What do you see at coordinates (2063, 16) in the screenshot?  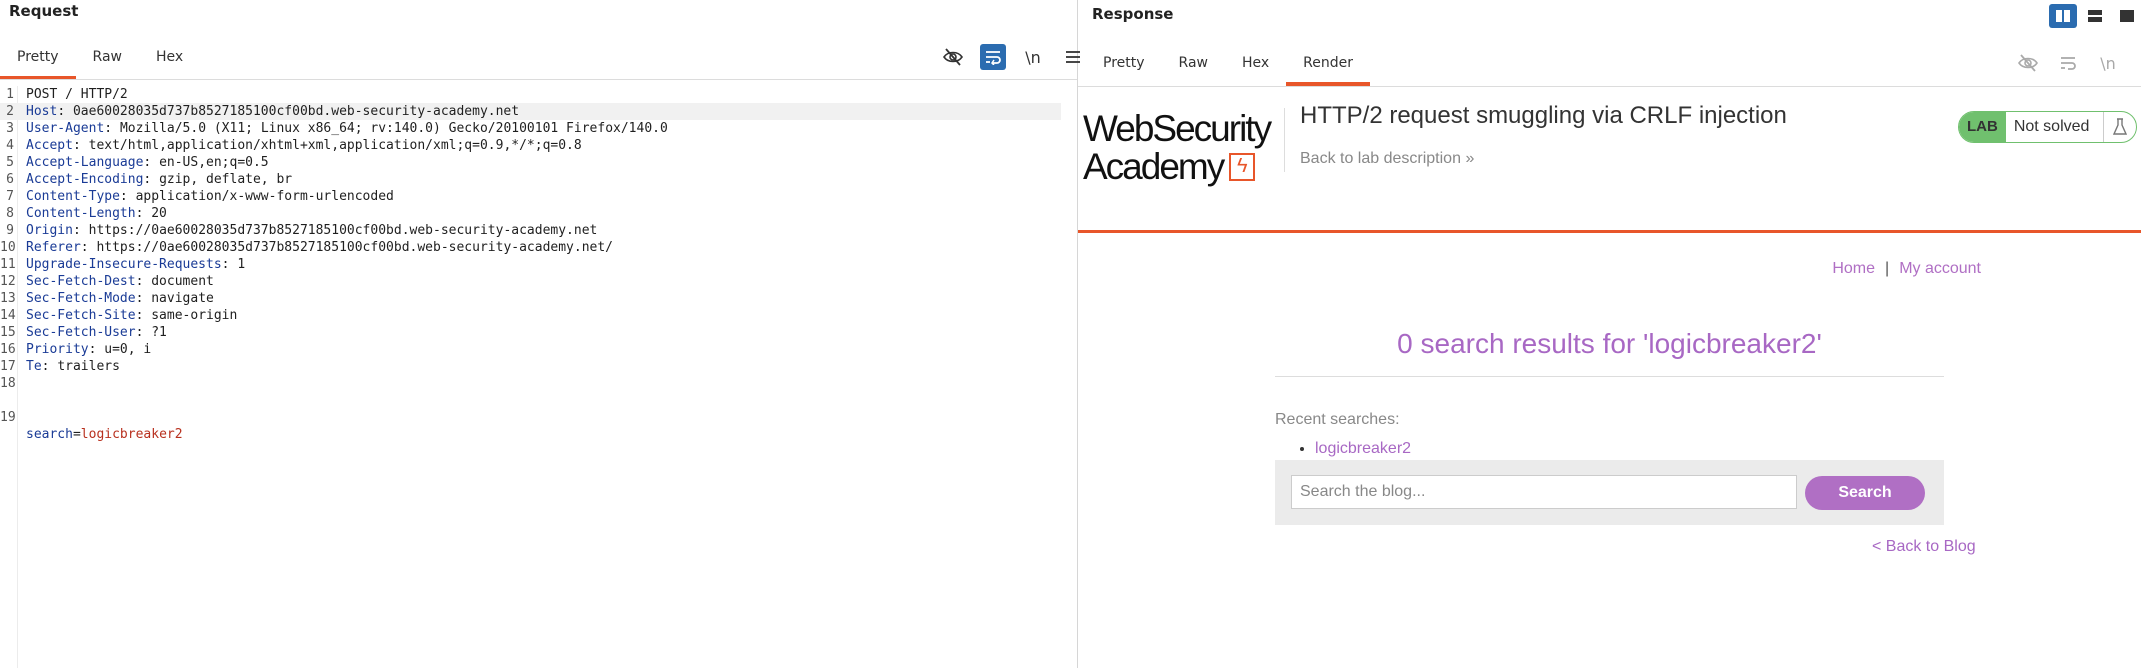 I see `split-horizontal-icon` at bounding box center [2063, 16].